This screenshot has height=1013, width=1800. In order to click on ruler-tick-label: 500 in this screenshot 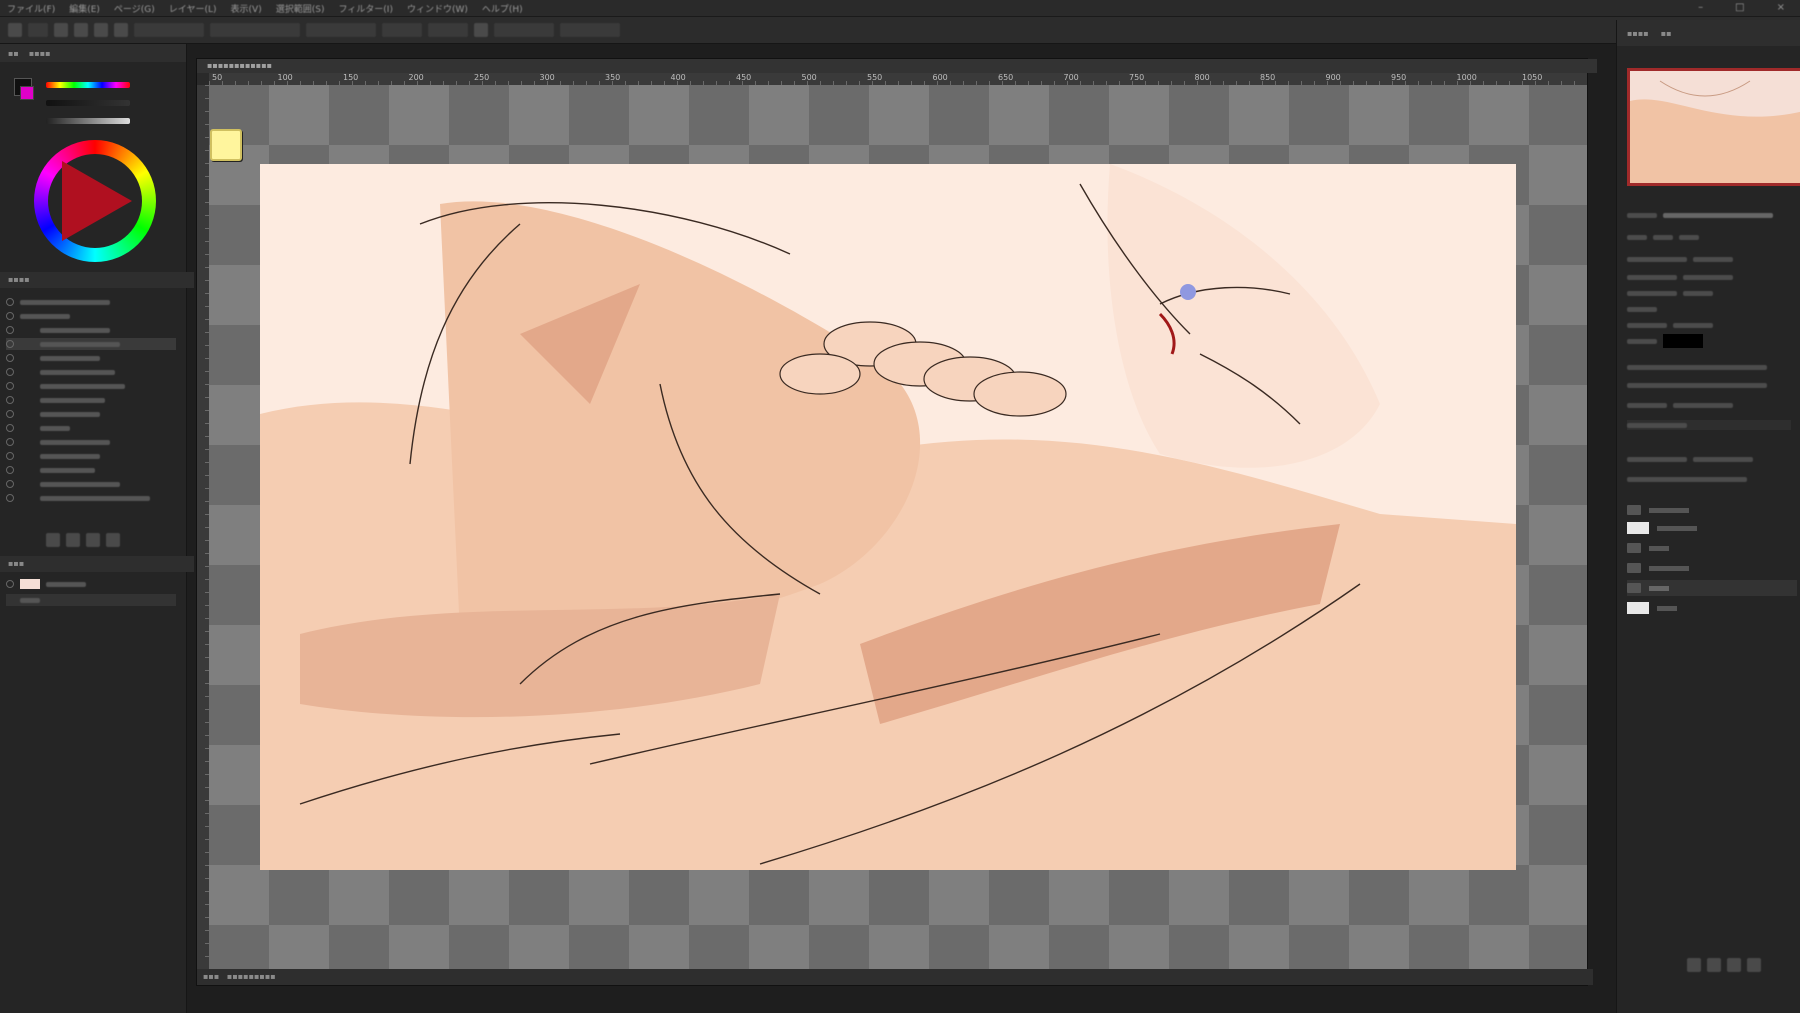, I will do `click(809, 77)`.